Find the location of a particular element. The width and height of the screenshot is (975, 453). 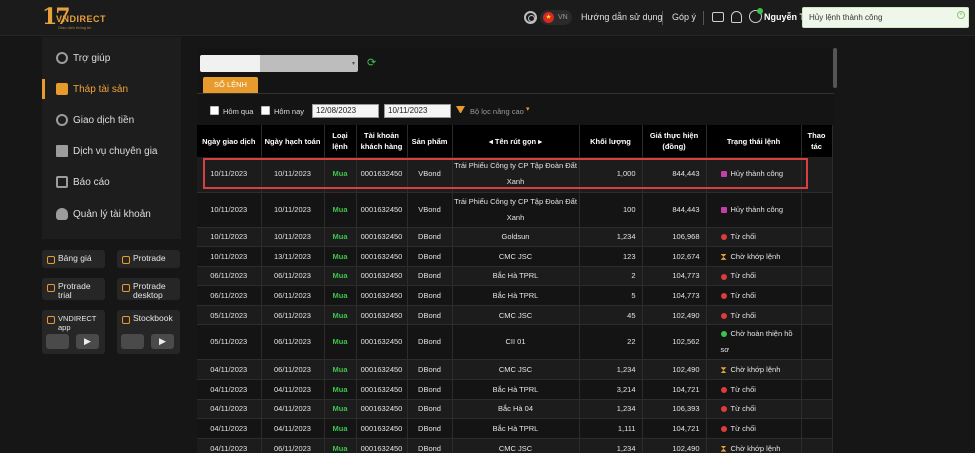

refresh-icon: ⟳ is located at coordinates (371, 62).